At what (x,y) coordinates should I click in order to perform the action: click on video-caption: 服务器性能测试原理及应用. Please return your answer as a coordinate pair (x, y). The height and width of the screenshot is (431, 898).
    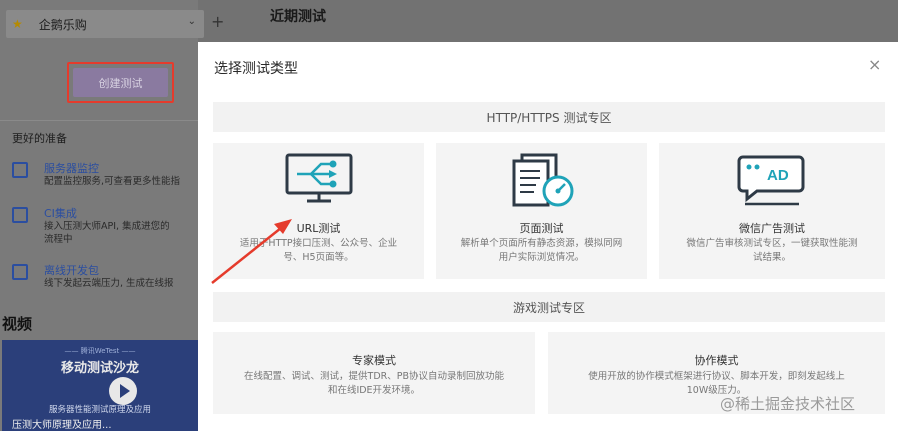
    Looking at the image, I should click on (99, 410).